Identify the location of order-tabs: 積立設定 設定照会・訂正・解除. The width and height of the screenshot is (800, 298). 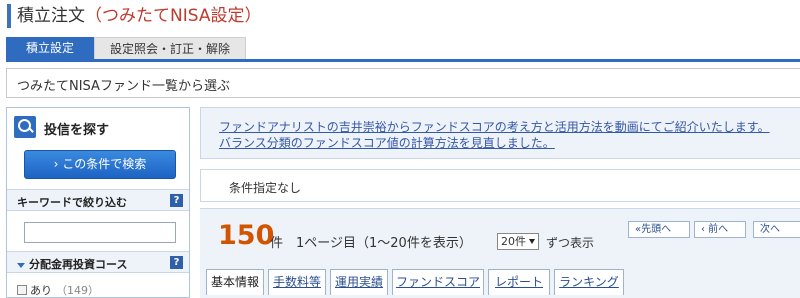
(403, 49).